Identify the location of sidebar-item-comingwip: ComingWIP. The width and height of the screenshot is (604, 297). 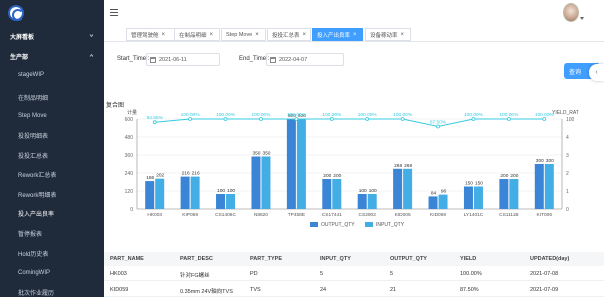
(52, 273).